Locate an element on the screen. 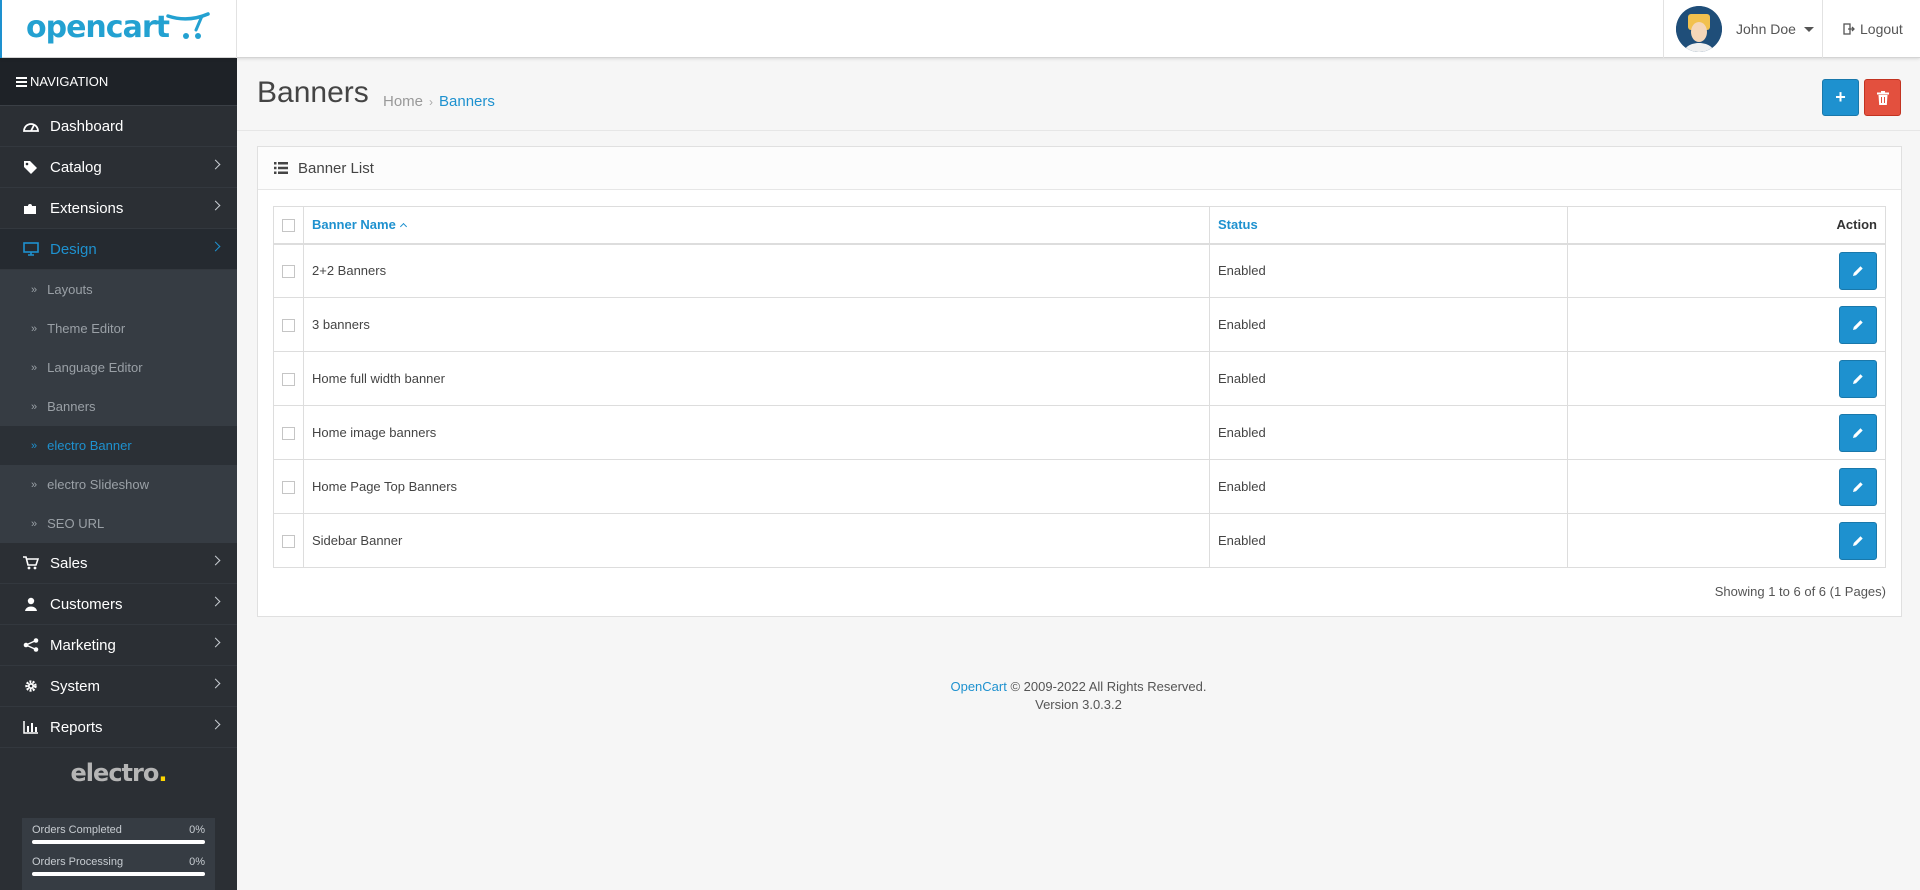  avatar-icon is located at coordinates (1699, 29).